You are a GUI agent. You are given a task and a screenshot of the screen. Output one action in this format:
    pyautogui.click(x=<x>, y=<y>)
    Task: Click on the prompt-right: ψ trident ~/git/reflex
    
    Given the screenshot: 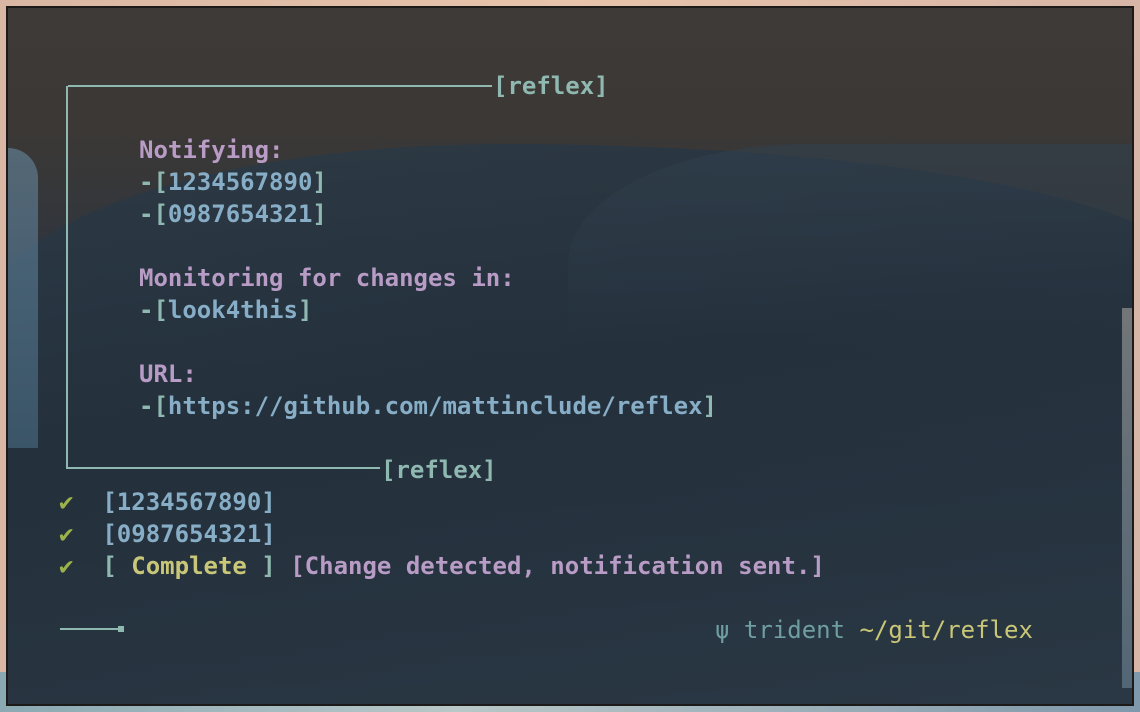 What is the action you would take?
    pyautogui.click(x=874, y=630)
    